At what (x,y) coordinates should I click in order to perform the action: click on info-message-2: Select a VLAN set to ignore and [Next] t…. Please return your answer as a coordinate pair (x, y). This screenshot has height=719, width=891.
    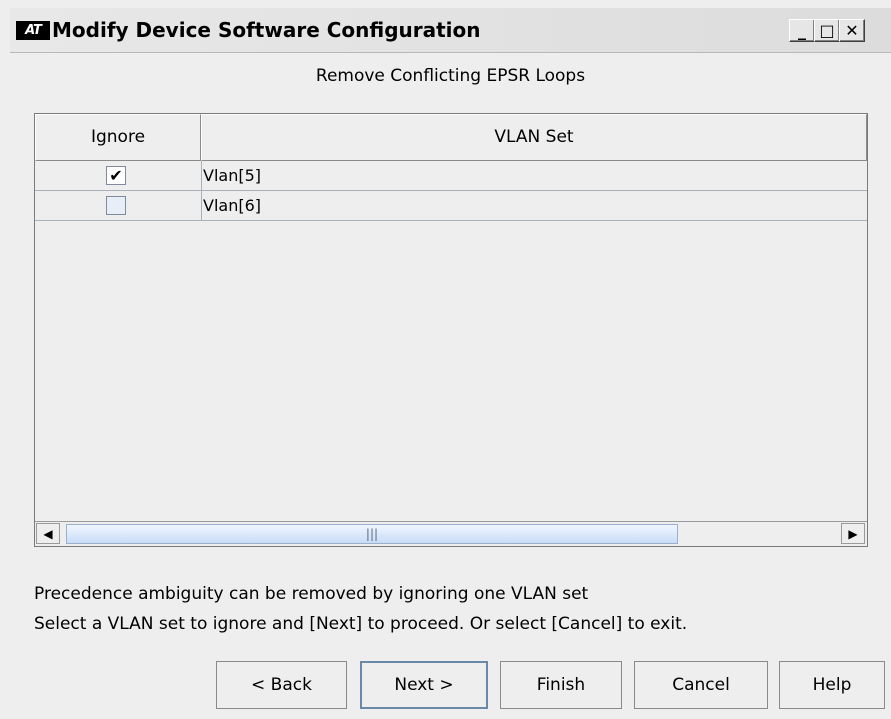
    Looking at the image, I should click on (361, 624).